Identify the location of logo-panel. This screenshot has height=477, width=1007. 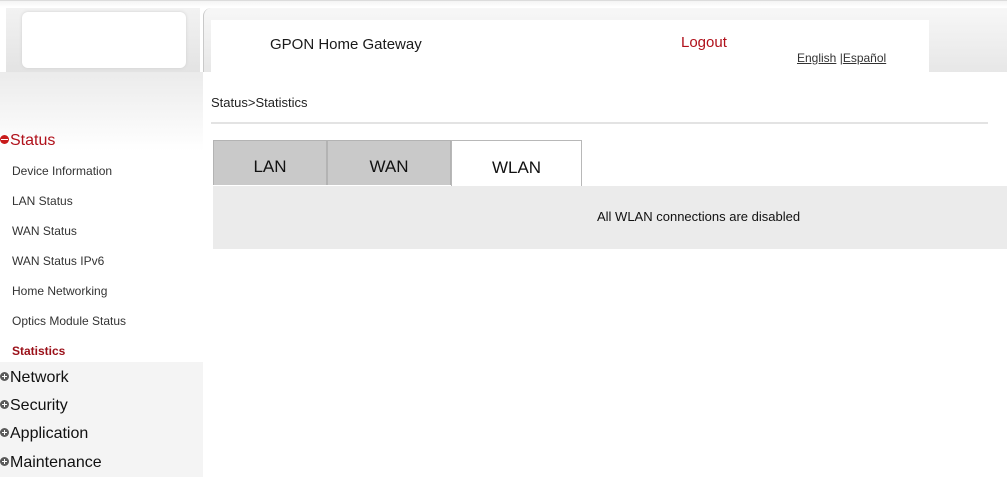
(104, 40).